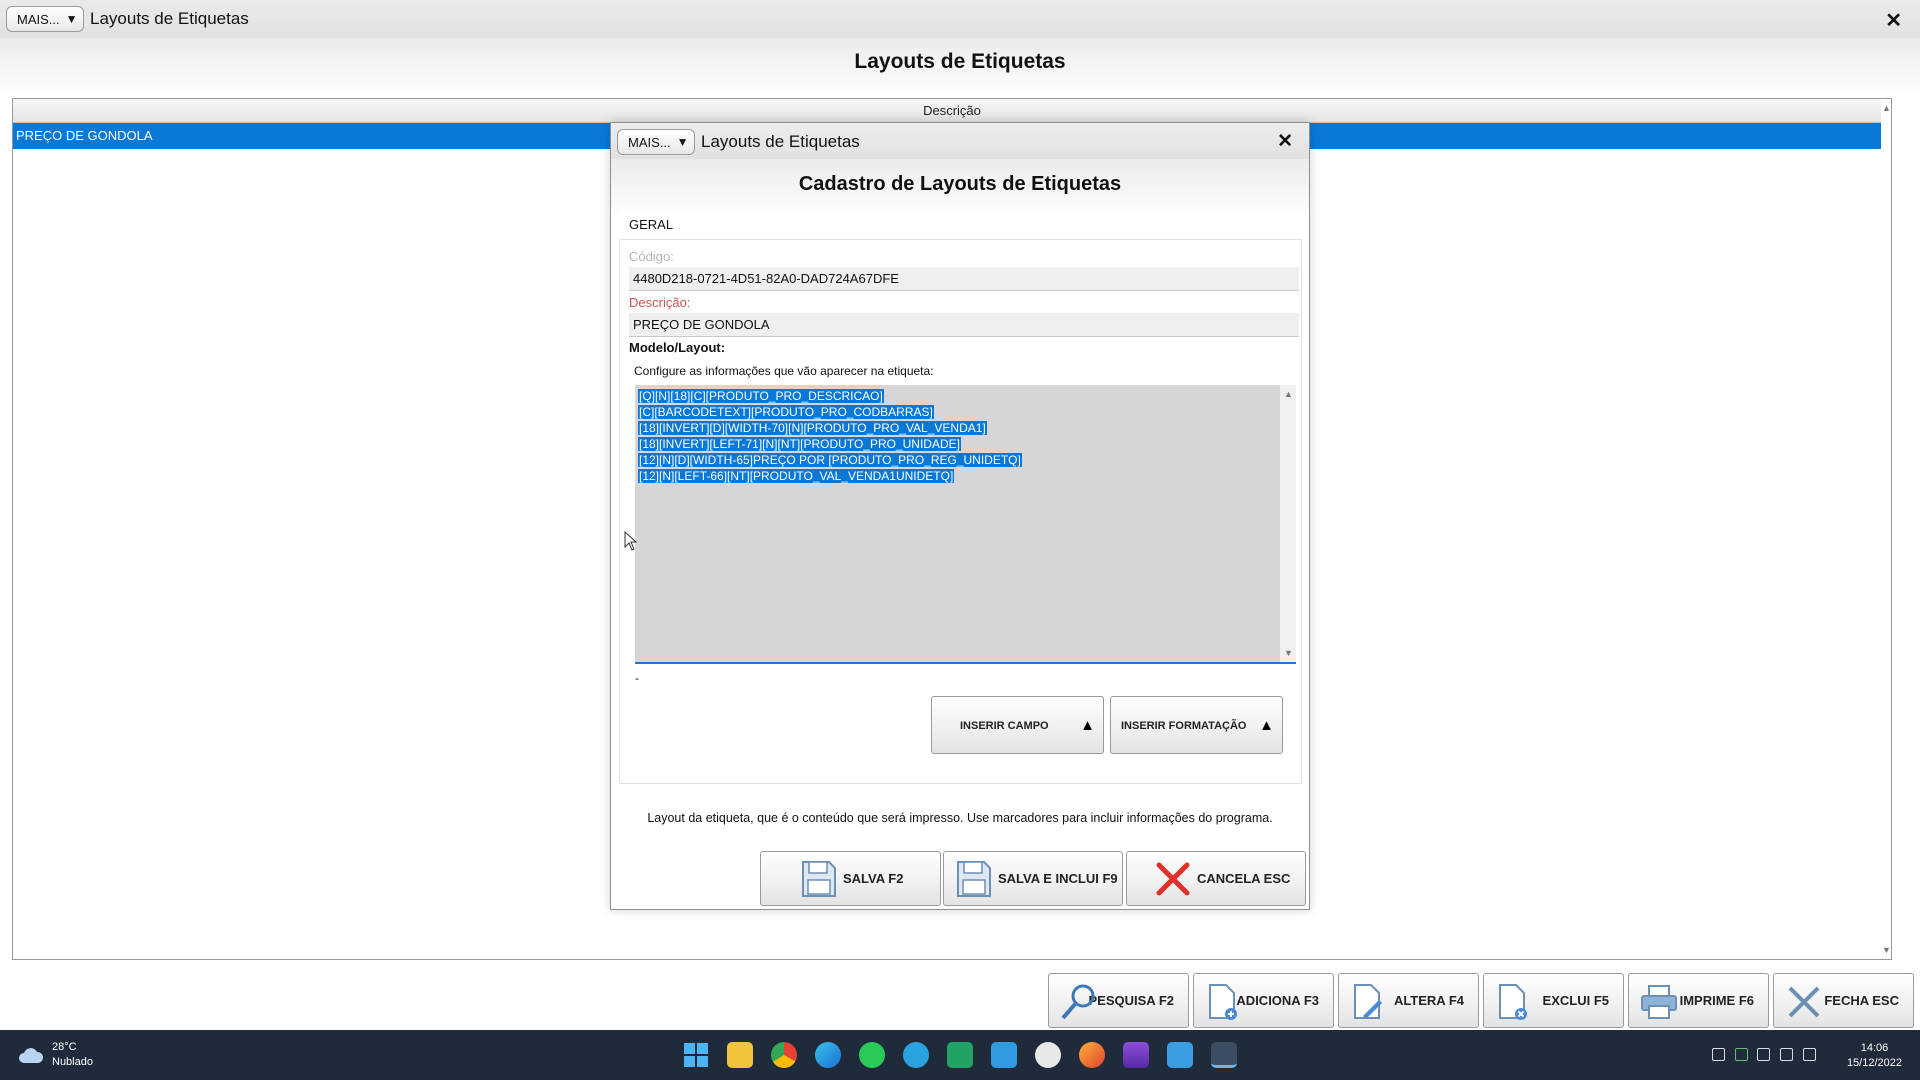 Image resolution: width=1920 pixels, height=1080 pixels. Describe the element at coordinates (1131, 1000) in the screenshot. I see `pesquisa-label: PESQUISA F2` at that location.